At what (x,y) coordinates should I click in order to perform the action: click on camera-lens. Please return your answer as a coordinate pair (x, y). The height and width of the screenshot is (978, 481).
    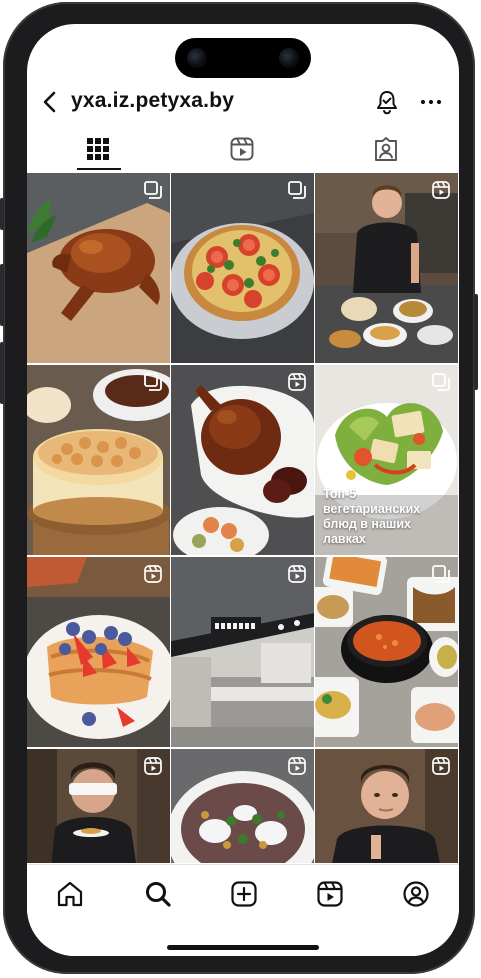
    Looking at the image, I should click on (197, 58).